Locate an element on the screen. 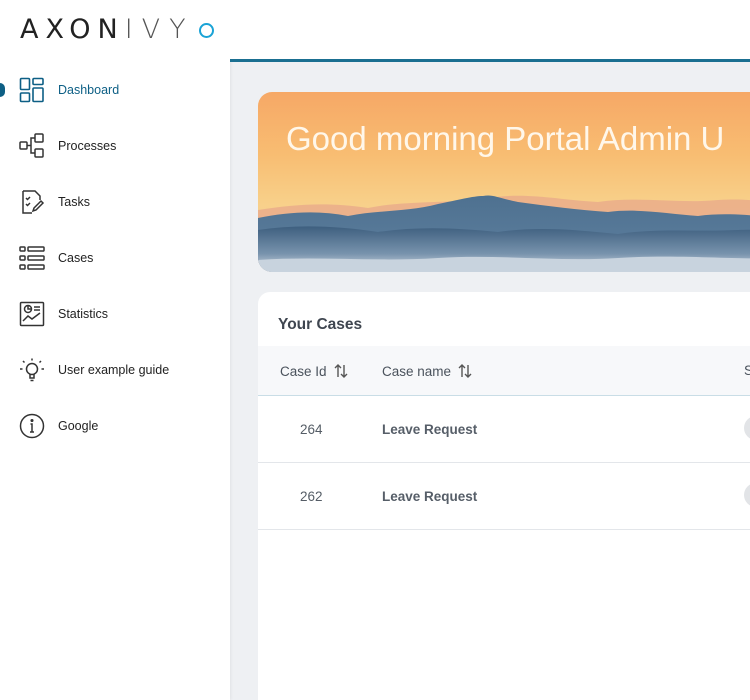 The height and width of the screenshot is (700, 750). sidebar-item-label: Dashboard is located at coordinates (89, 90).